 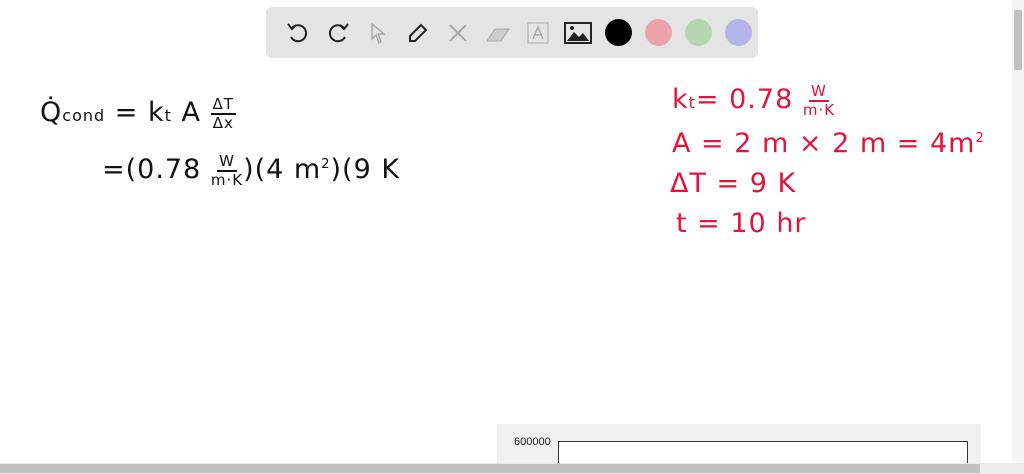 I want to click on vertical-scroll-thumb, so click(x=1018, y=40).